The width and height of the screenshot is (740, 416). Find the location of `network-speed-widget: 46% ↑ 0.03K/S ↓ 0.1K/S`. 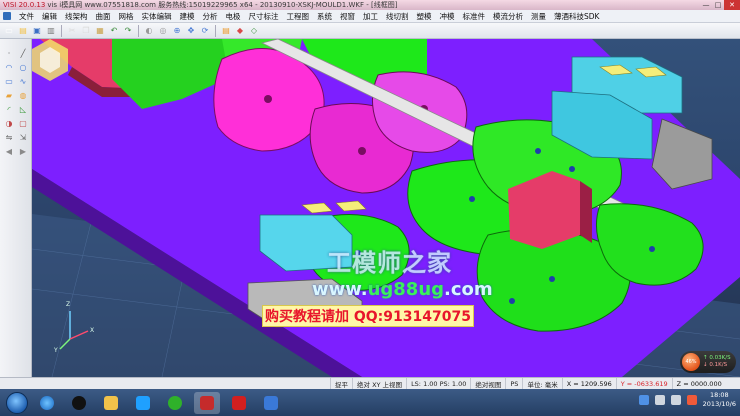

network-speed-widget: 46% ↑ 0.03K/S ↓ 0.1K/S is located at coordinates (708, 362).